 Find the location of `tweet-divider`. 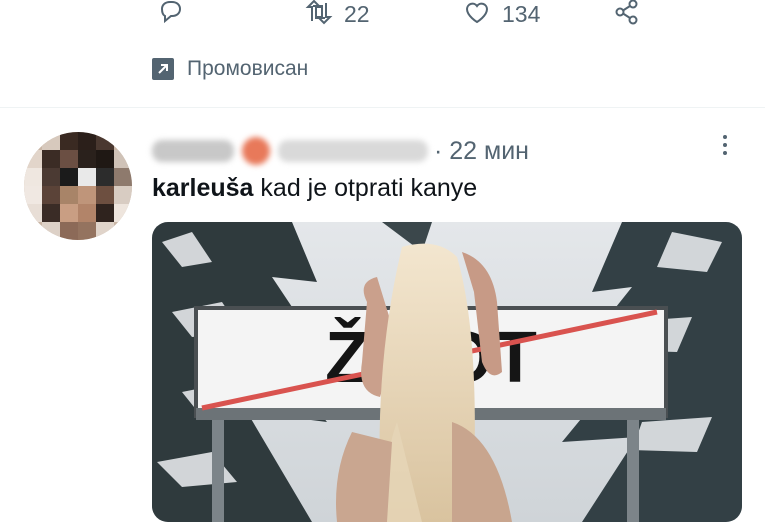

tweet-divider is located at coordinates (382, 107).